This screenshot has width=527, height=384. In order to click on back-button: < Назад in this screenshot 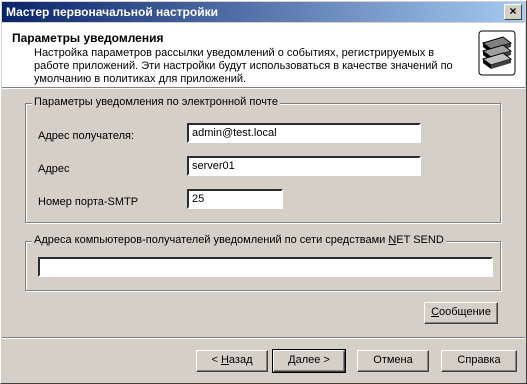, I will do `click(232, 361)`.